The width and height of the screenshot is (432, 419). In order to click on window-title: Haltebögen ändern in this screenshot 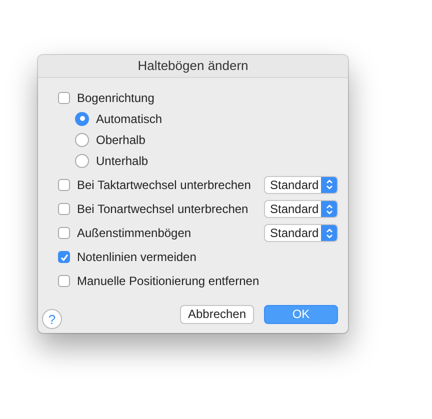, I will do `click(193, 66)`.